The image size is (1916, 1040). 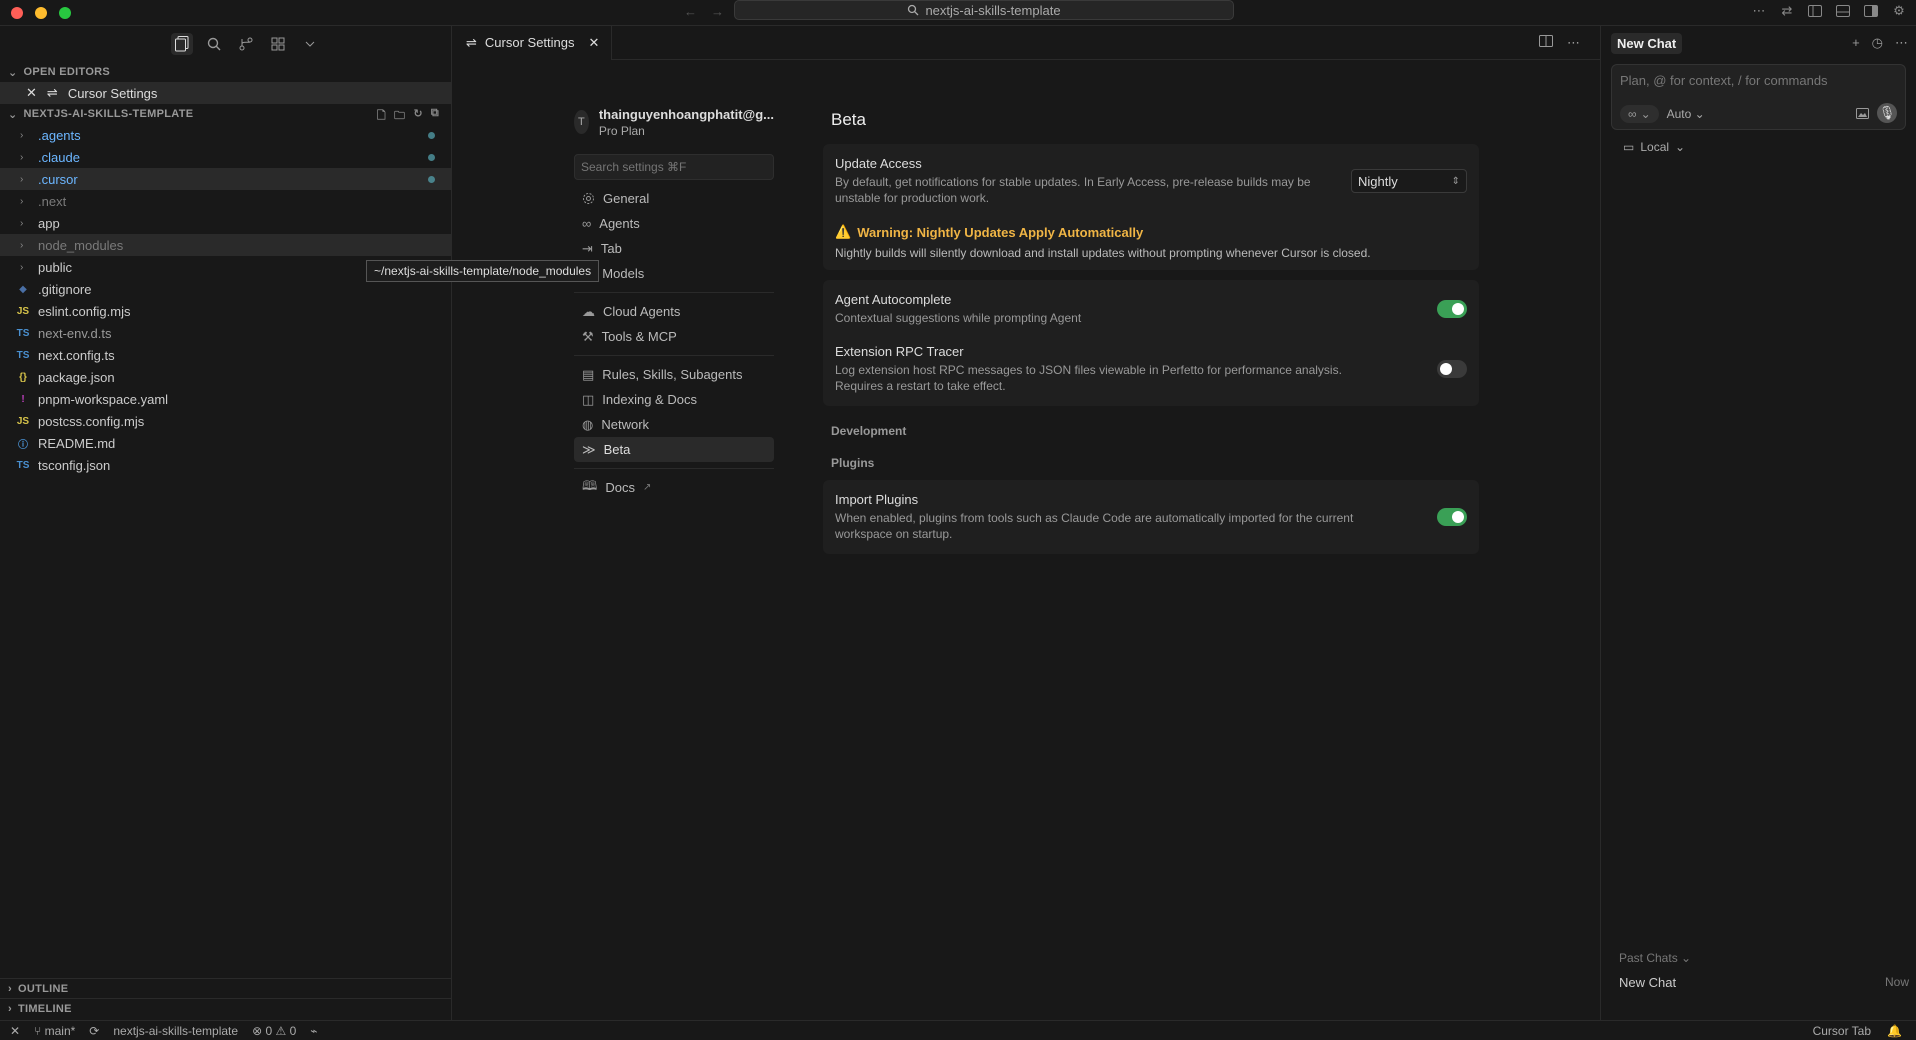 What do you see at coordinates (1764, 958) in the screenshot?
I see `past-chats-header: Past Chats ⌄` at bounding box center [1764, 958].